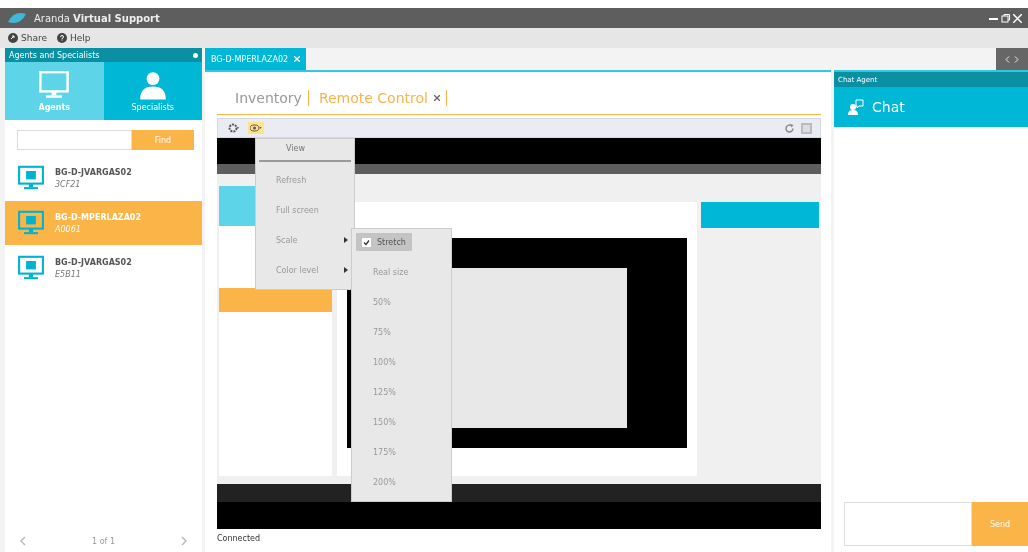 The height and width of the screenshot is (552, 1028). What do you see at coordinates (366, 242) in the screenshot?
I see `check-icon` at bounding box center [366, 242].